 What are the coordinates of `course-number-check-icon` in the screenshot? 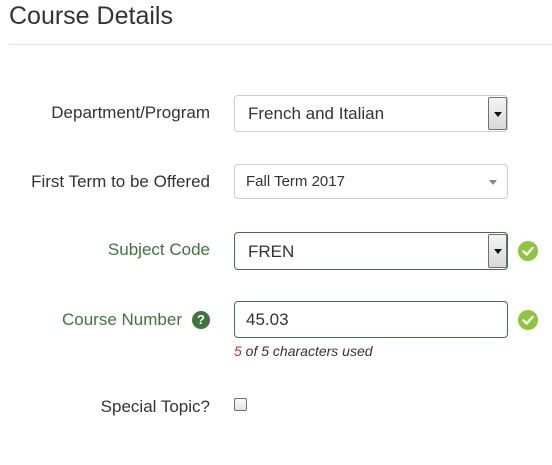 It's located at (528, 320).